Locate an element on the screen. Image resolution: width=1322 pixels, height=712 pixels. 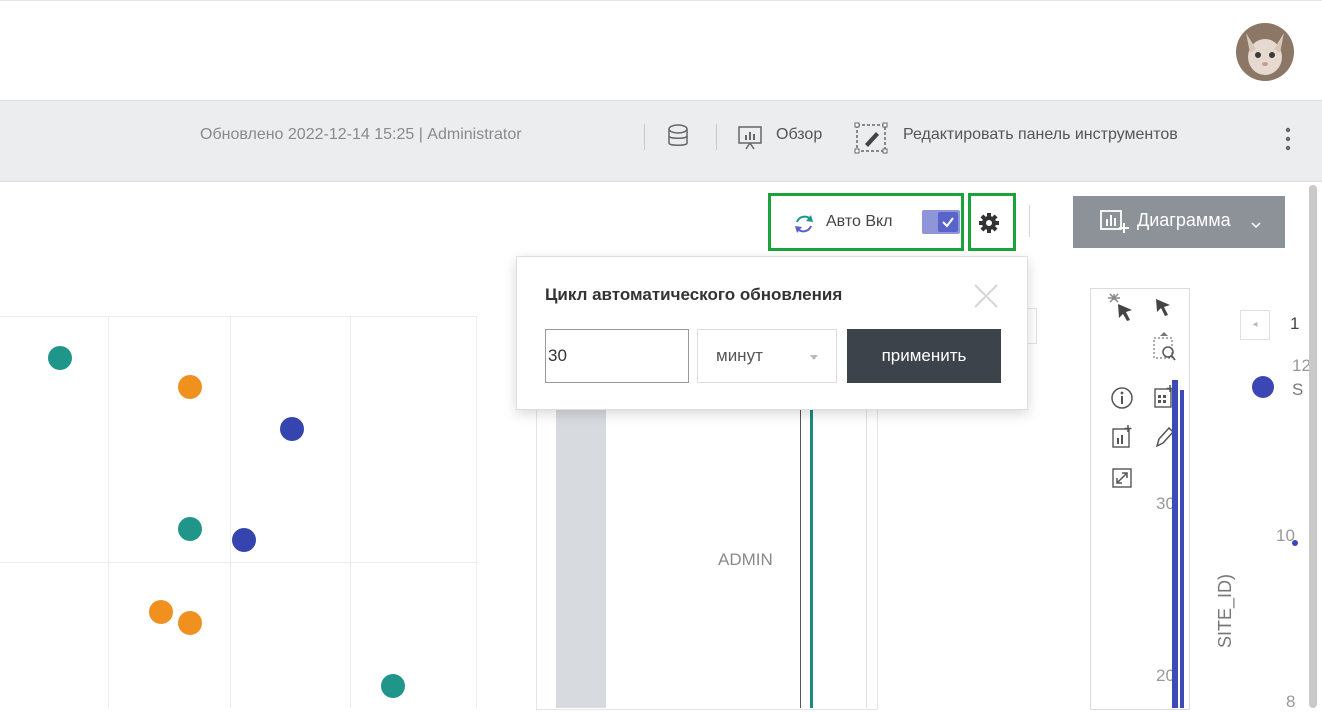
top-bar is located at coordinates (661, 50).